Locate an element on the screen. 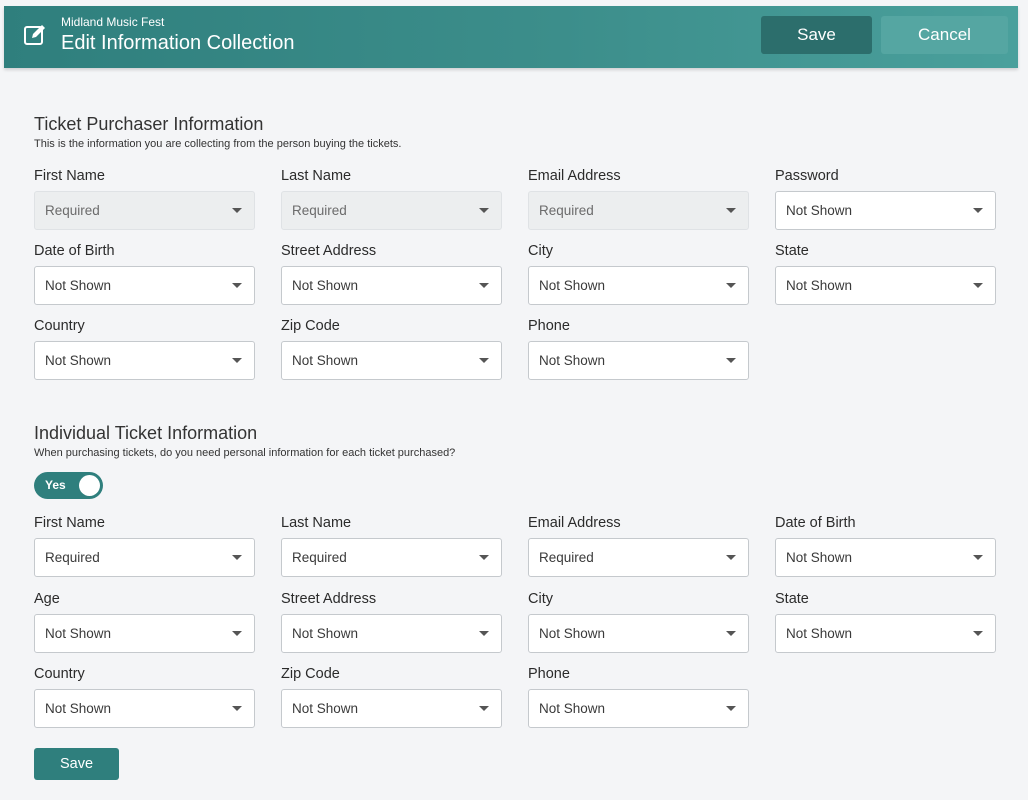 Image resolution: width=1028 pixels, height=800 pixels. individual-street-field: Street Address Not Shown is located at coordinates (391, 621).